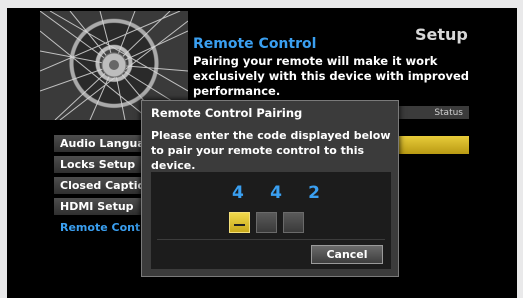 Image resolution: width=523 pixels, height=298 pixels. I want to click on status-indicator: Status, so click(434, 112).